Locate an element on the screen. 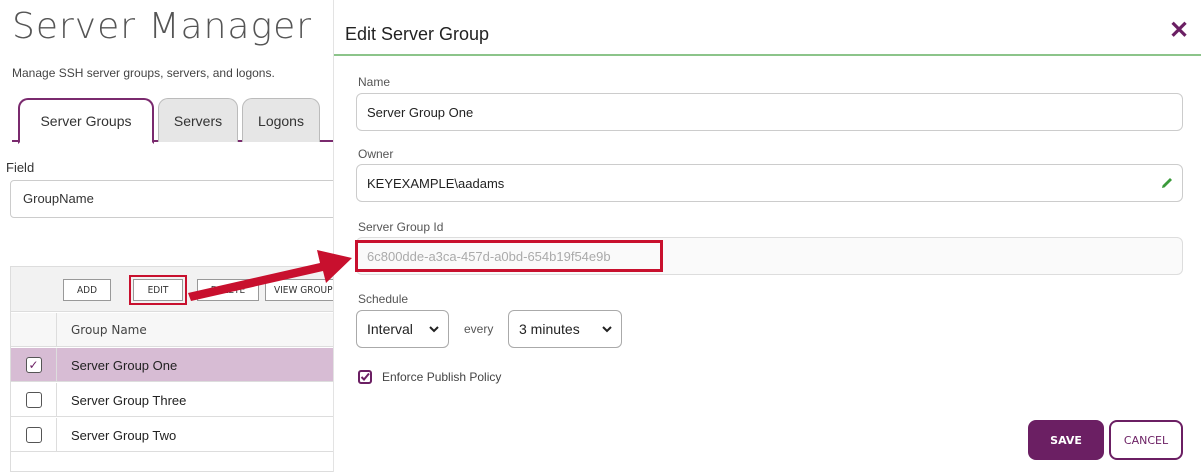 This screenshot has height=472, width=1201. table-row: Server Group Two is located at coordinates (172, 435).